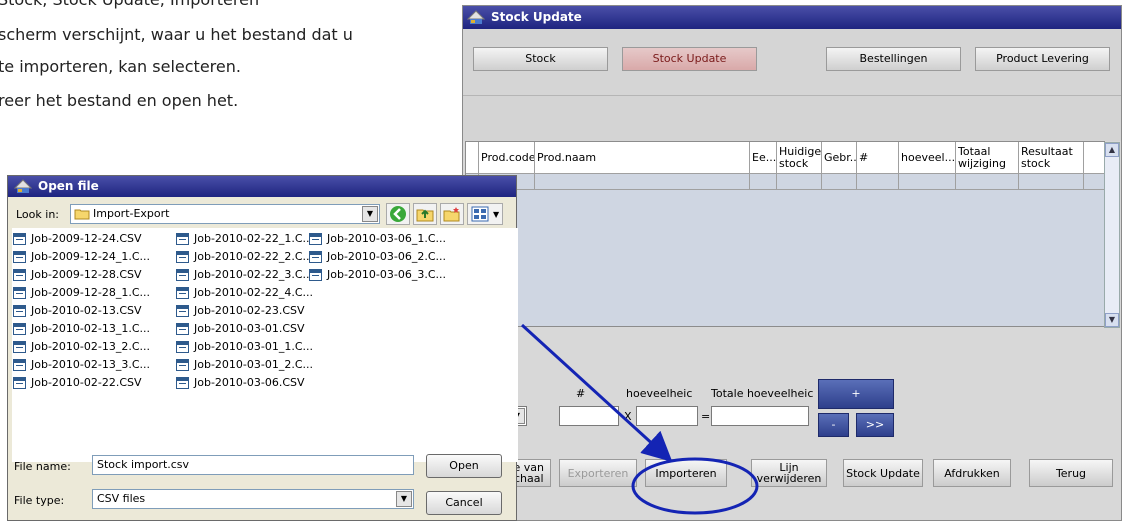  I want to click on grid-col-resultaat-stock: Resultaat stock, so click(1051, 157).